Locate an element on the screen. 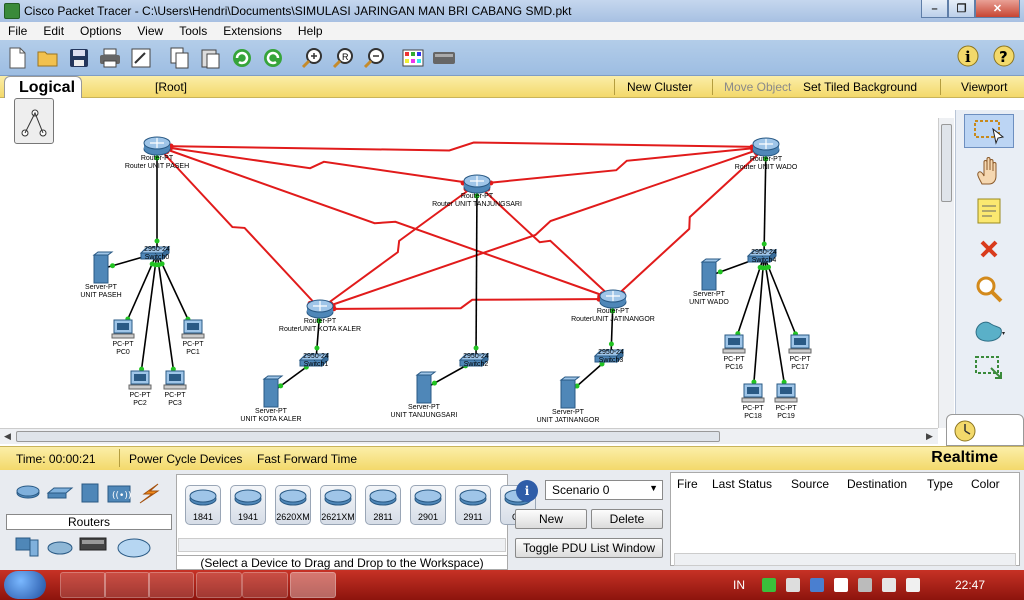 The height and width of the screenshot is (600, 1024). draw-shape-icon is located at coordinates (989, 329).